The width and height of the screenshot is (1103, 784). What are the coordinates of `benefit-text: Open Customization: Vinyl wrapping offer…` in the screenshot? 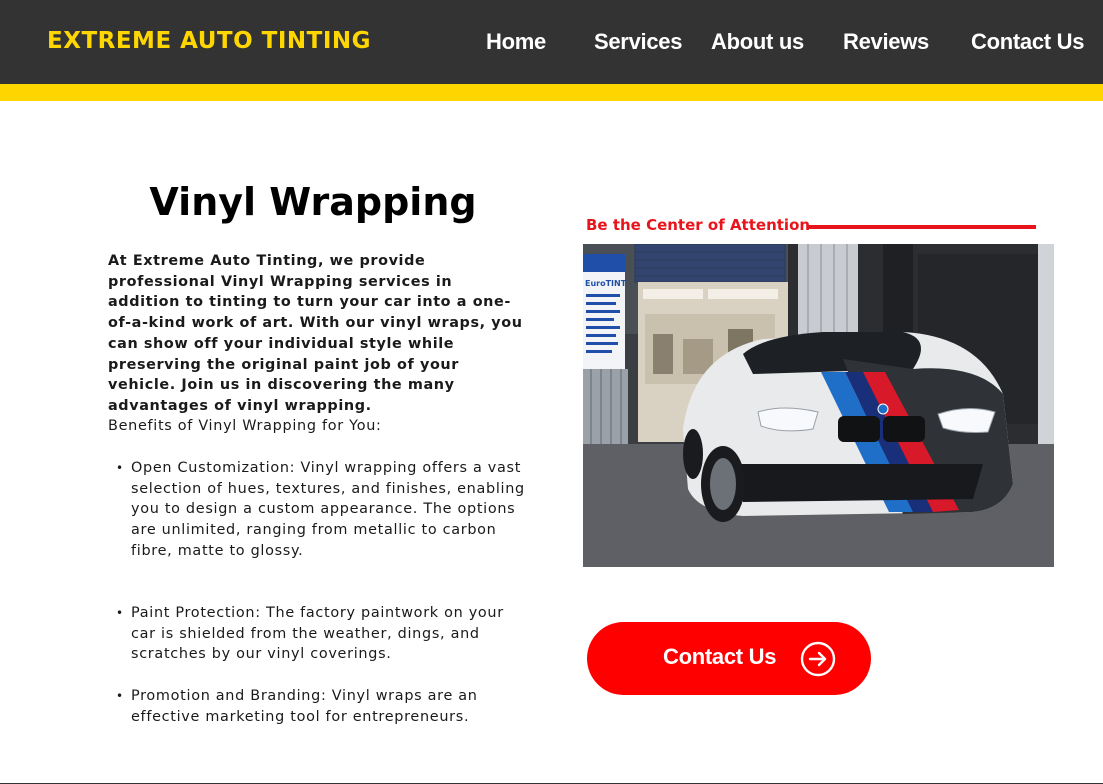 It's located at (328, 509).